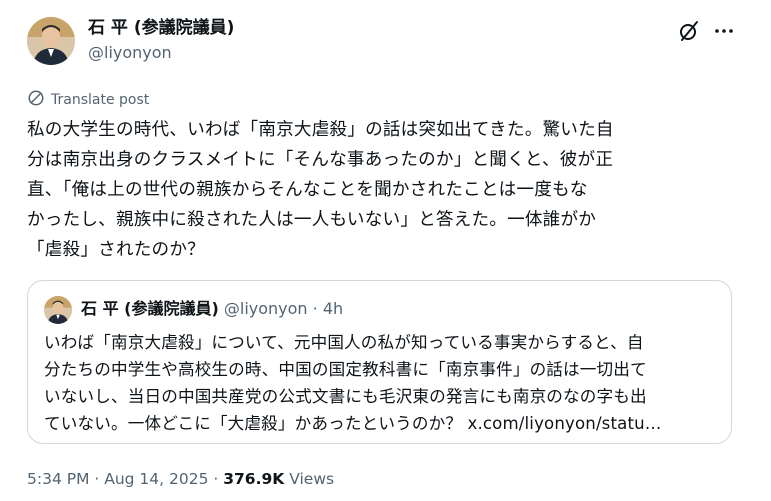  What do you see at coordinates (51, 41) in the screenshot?
I see `author-avatar` at bounding box center [51, 41].